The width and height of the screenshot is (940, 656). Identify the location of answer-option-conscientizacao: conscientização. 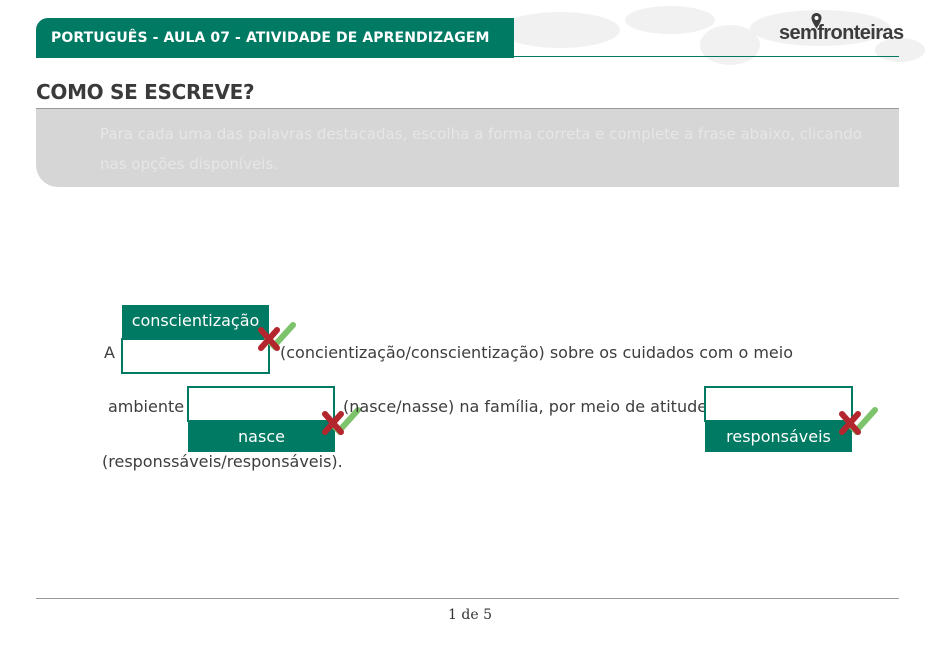
(195, 321).